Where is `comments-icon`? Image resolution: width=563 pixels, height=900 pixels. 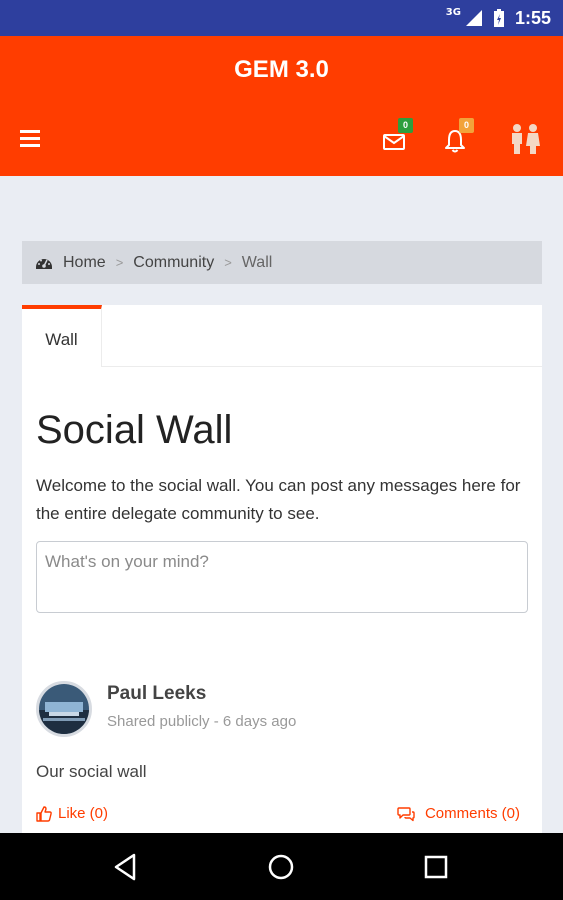 comments-icon is located at coordinates (406, 813).